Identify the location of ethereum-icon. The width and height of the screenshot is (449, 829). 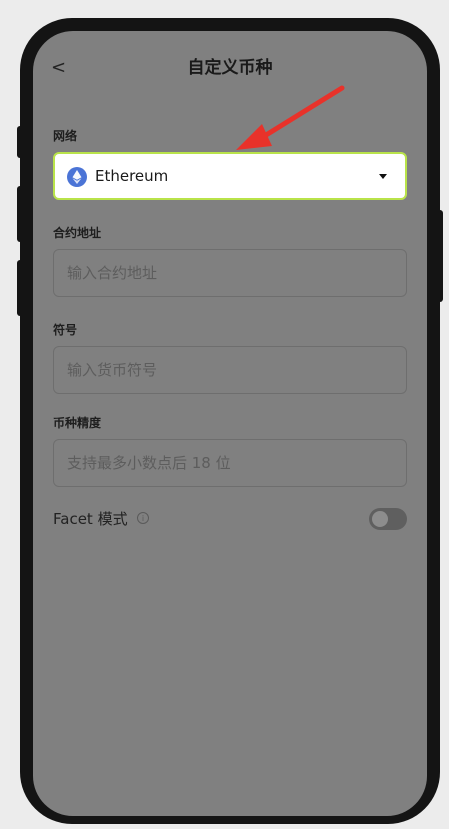
(77, 177).